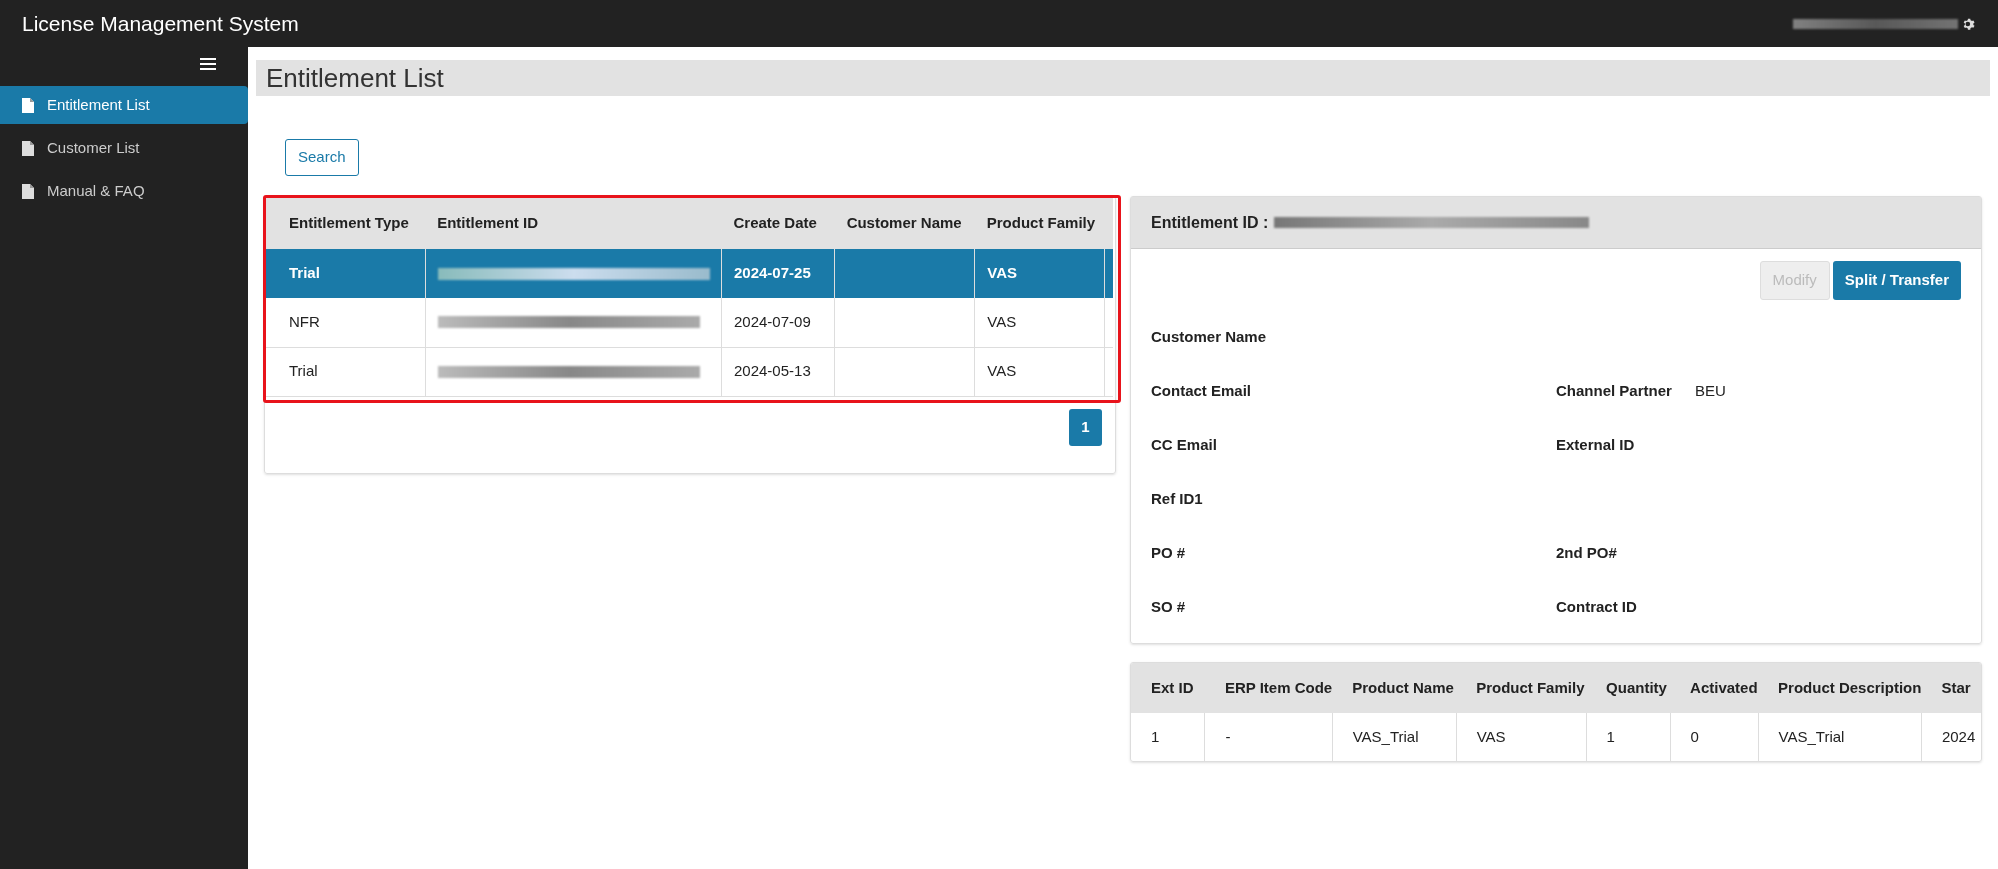 This screenshot has height=869, width=1998. Describe the element at coordinates (772, 273) in the screenshot. I see `table-cell: 2024-07-25` at that location.